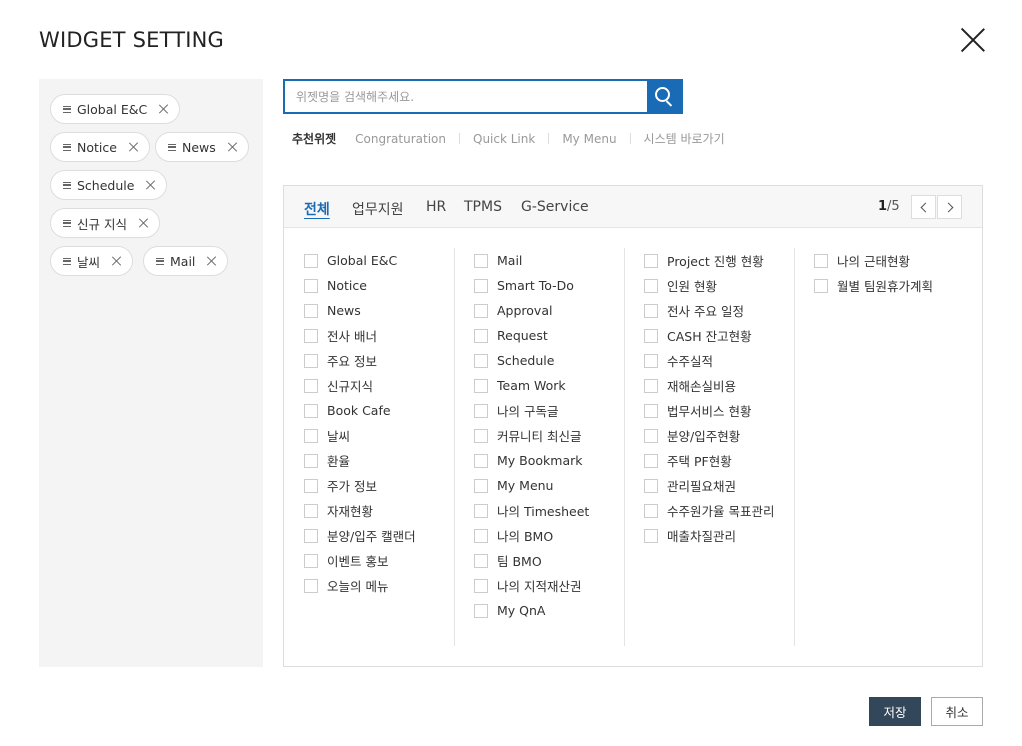 The height and width of the screenshot is (746, 1022). What do you see at coordinates (360, 435) in the screenshot?
I see `widget-item: 날씨` at bounding box center [360, 435].